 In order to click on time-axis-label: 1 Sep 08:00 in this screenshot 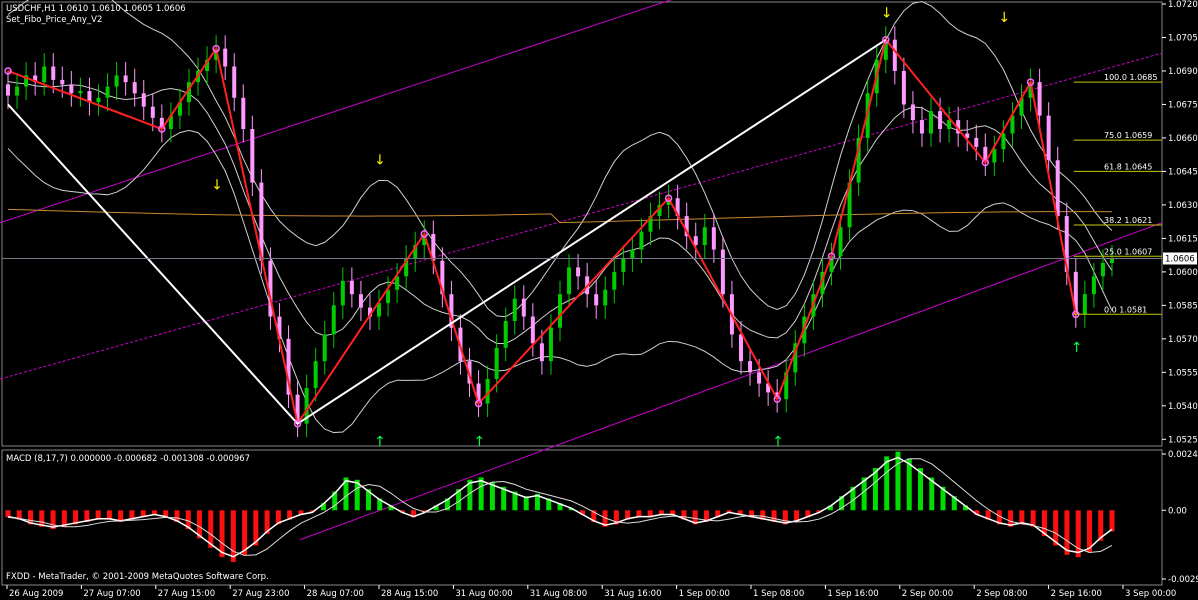, I will do `click(778, 594)`.